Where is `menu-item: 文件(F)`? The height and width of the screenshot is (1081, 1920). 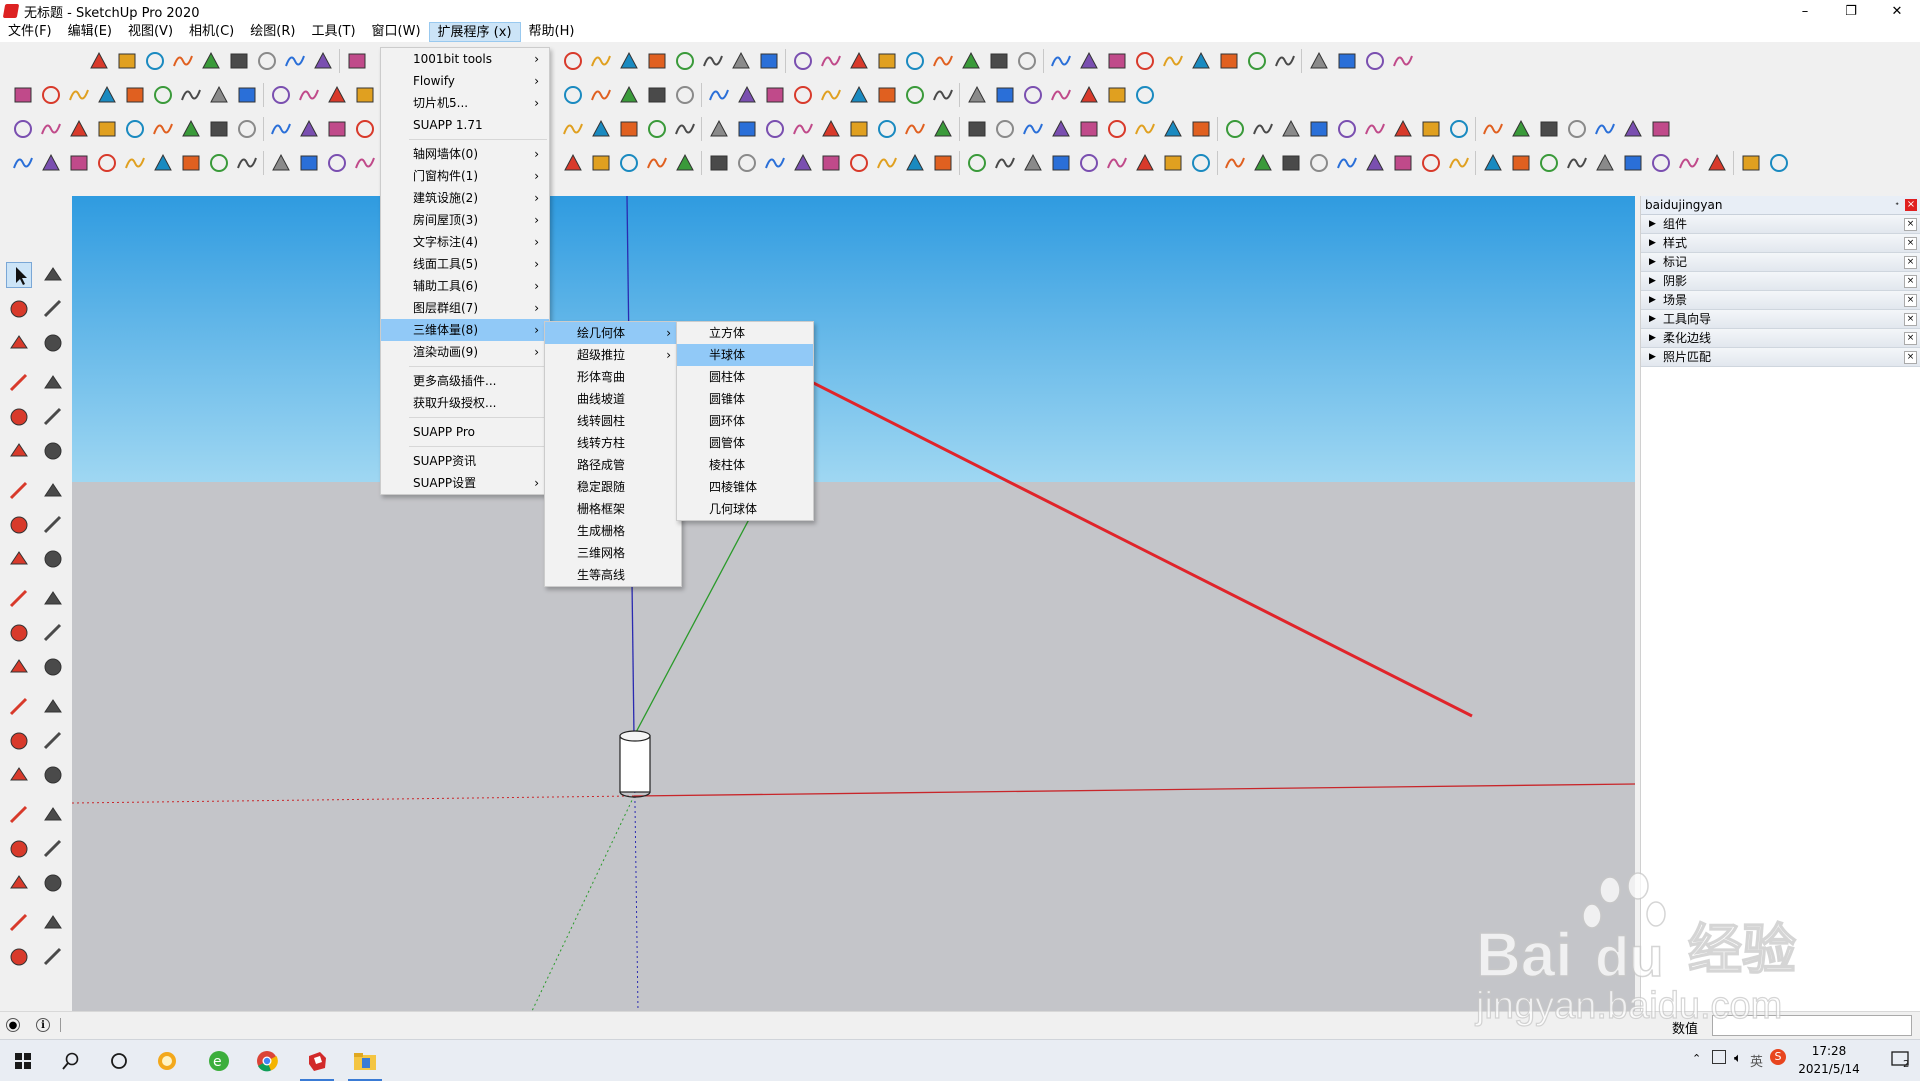
menu-item: 文件(F) is located at coordinates (30, 32).